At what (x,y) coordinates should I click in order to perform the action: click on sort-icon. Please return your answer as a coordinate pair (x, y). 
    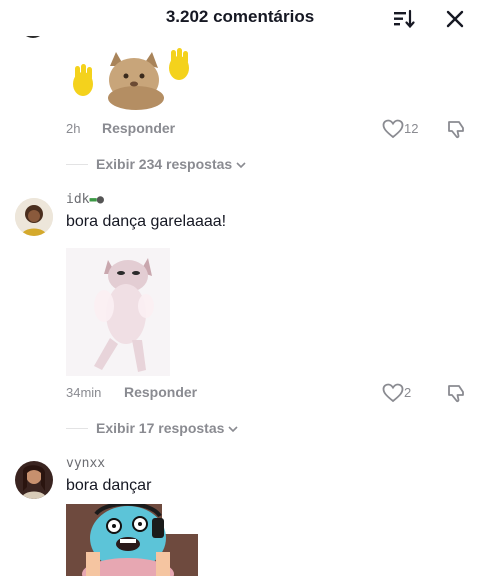
    Looking at the image, I should click on (404, 19).